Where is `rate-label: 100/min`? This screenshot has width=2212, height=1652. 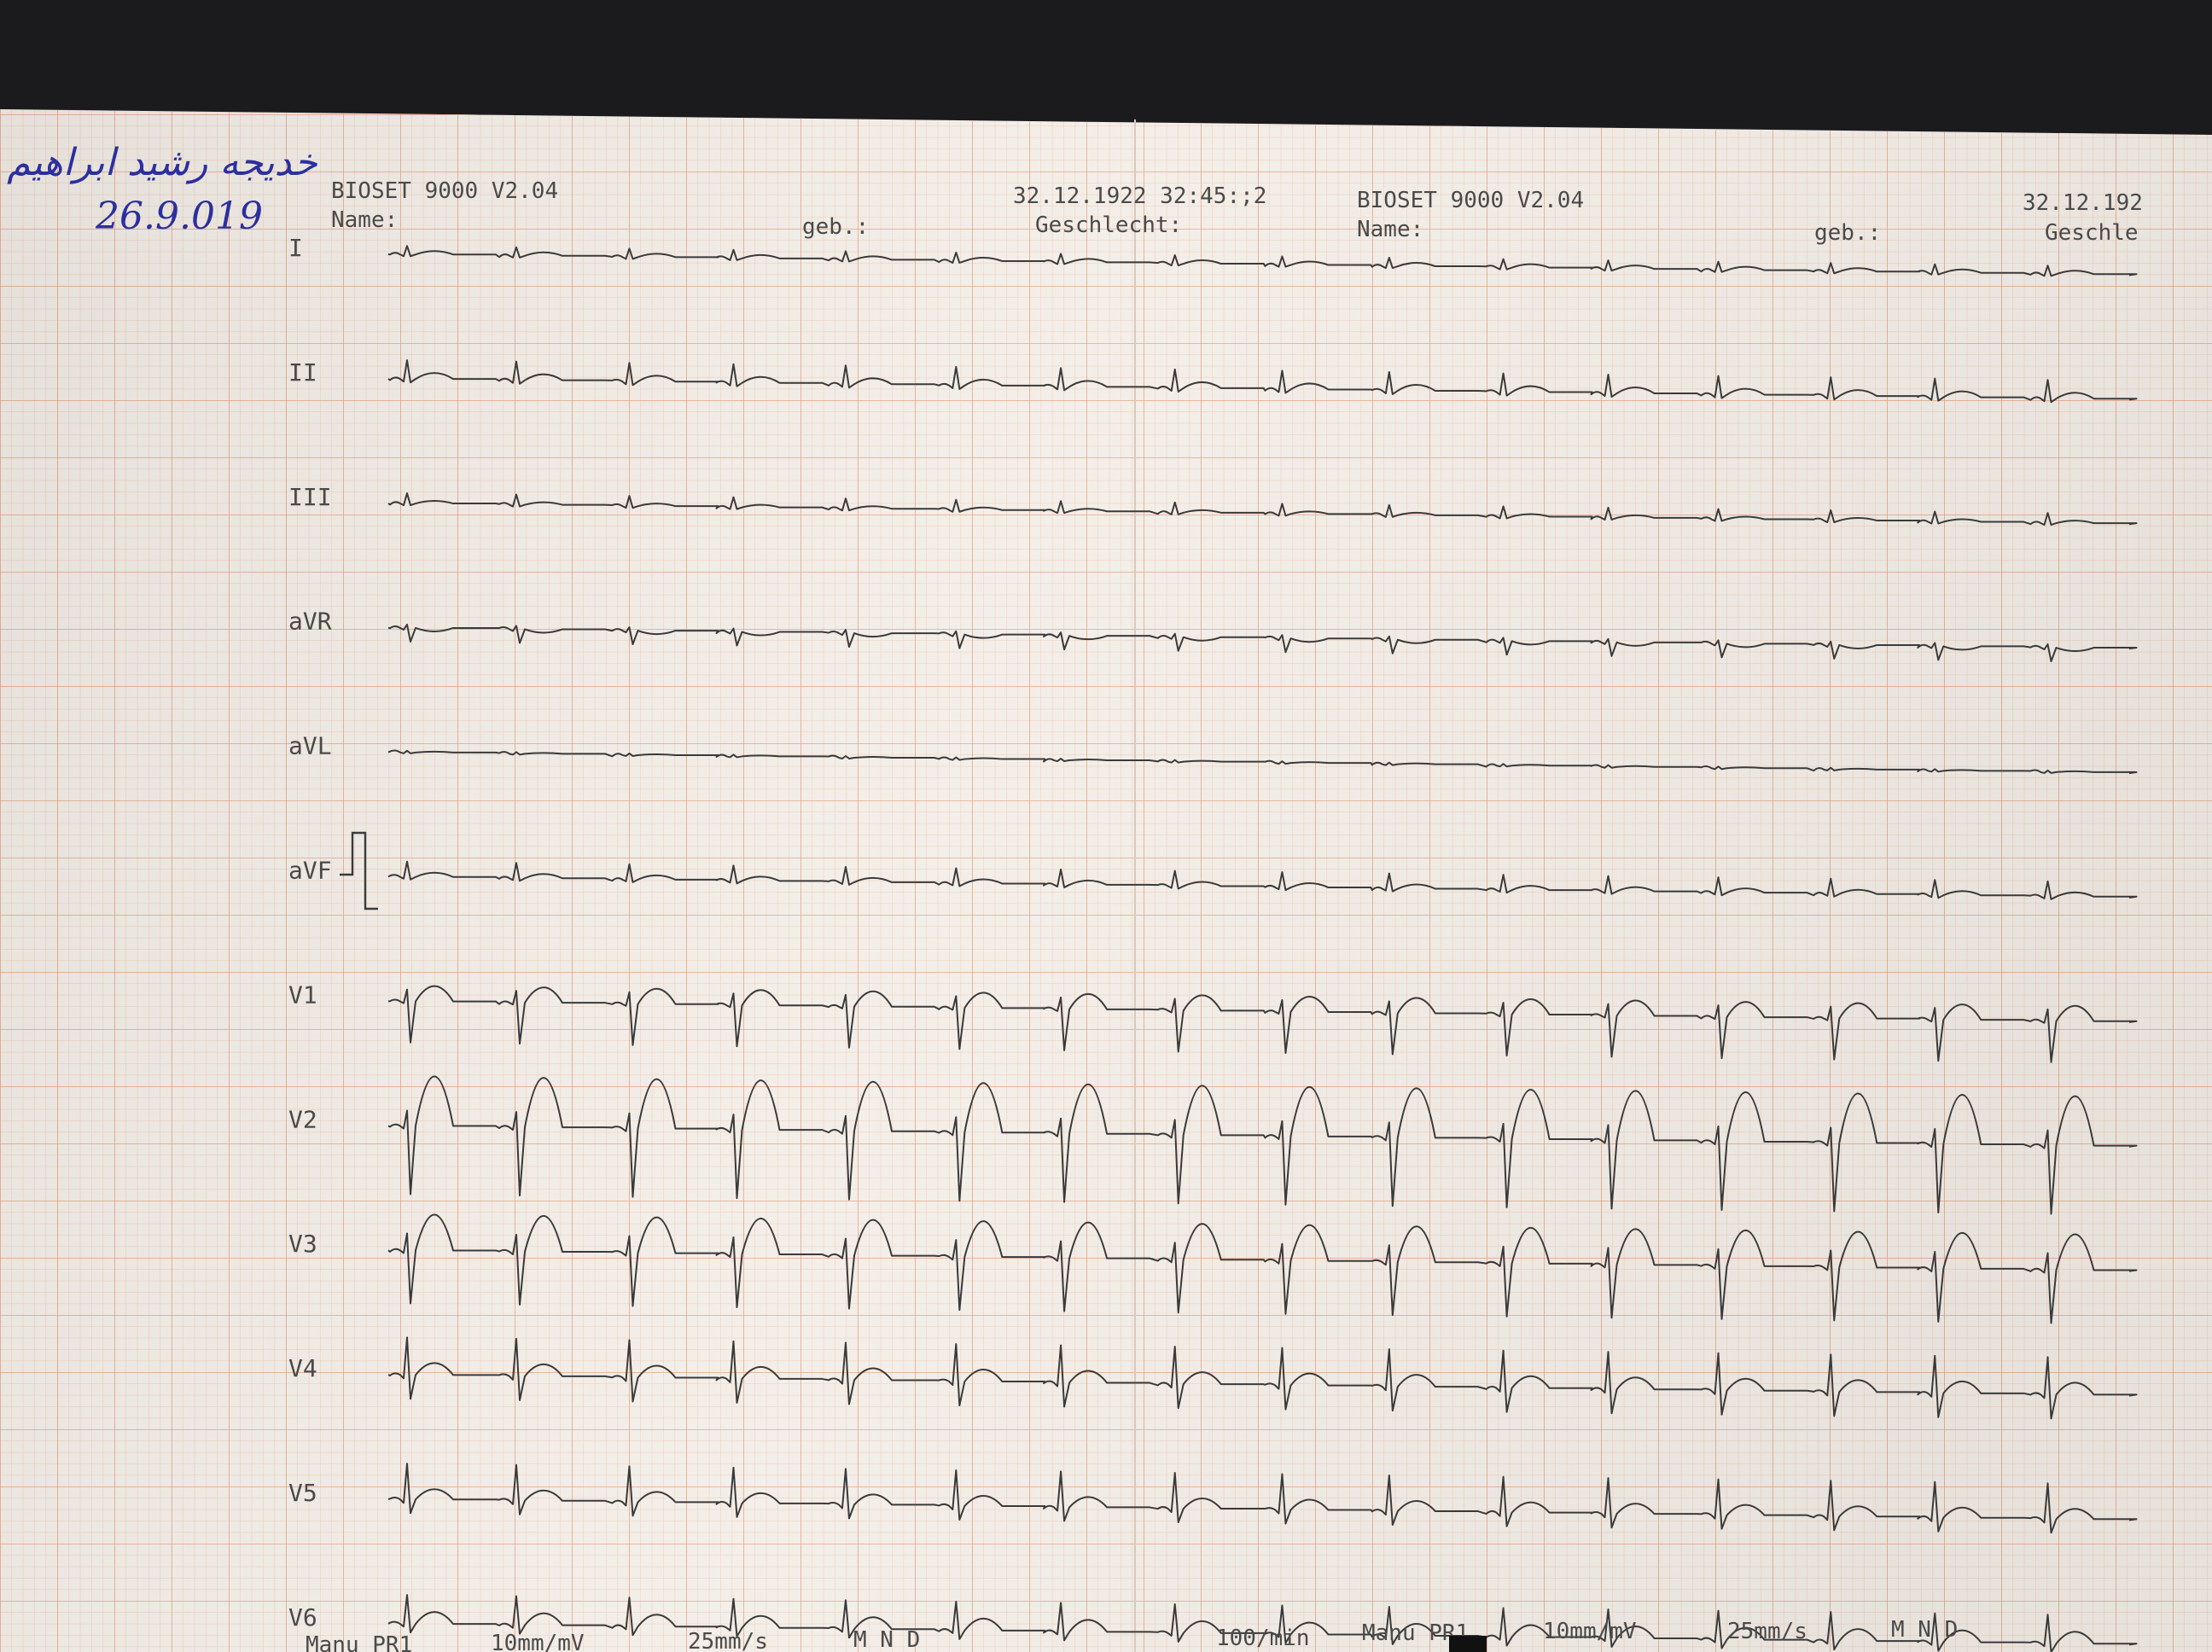
rate-label: 100/min is located at coordinates (1263, 1638).